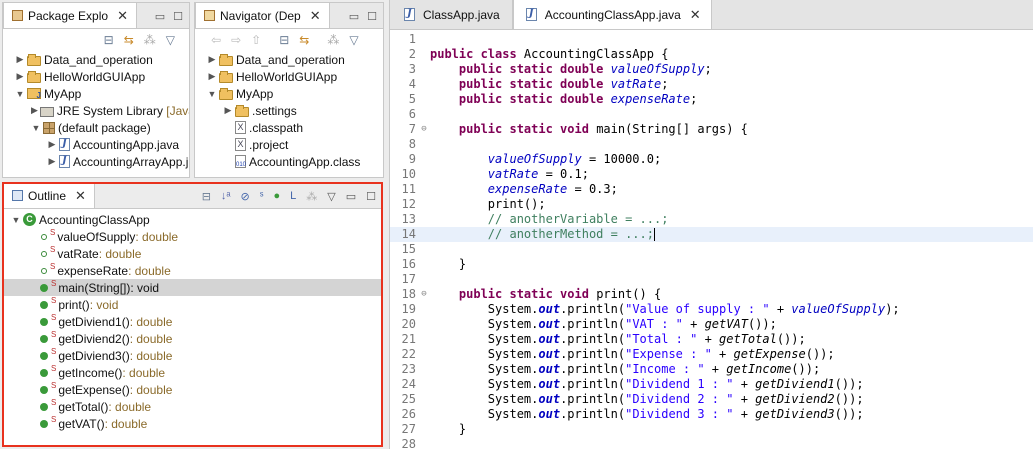 Image resolution: width=1033 pixels, height=449 pixels. What do you see at coordinates (293, 196) in the screenshot?
I see `hide-local-types-icon: L` at bounding box center [293, 196].